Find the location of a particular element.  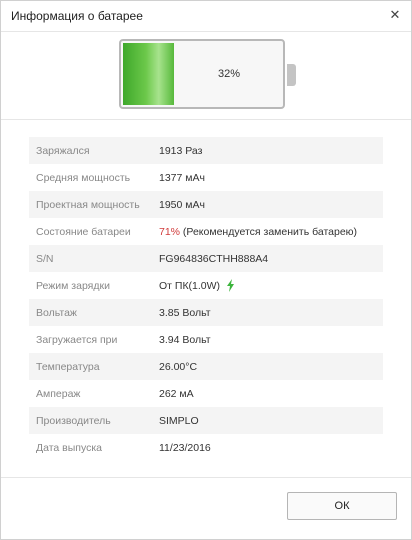

info-value: 71% (Рекомендуется заменить батарею) is located at coordinates (258, 232).